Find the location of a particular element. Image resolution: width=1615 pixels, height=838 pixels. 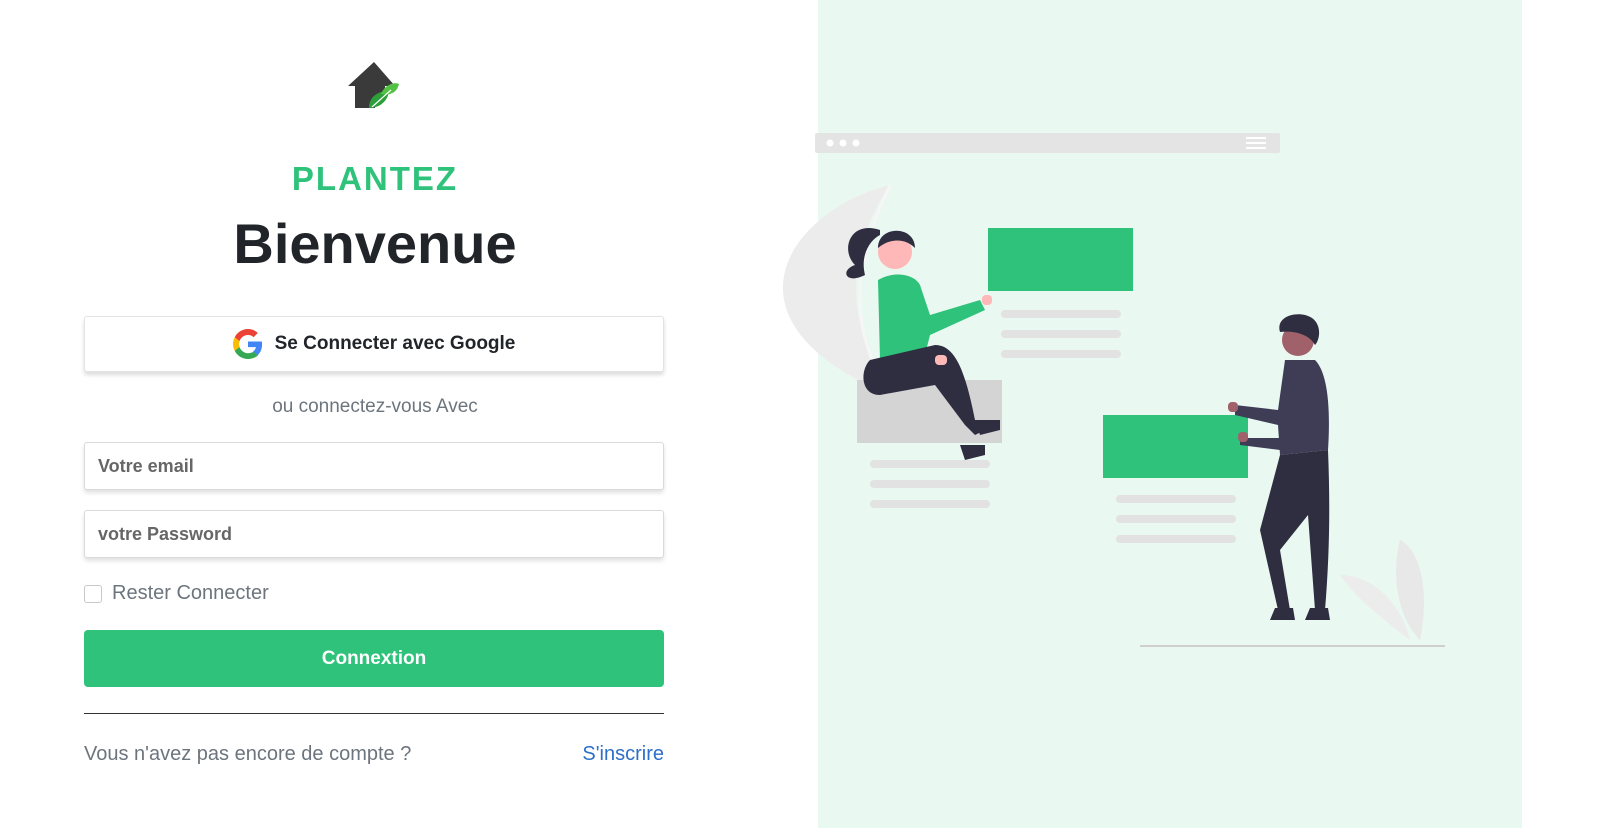

alt-login-text: ou connectez-vous Avec is located at coordinates (375, 406).